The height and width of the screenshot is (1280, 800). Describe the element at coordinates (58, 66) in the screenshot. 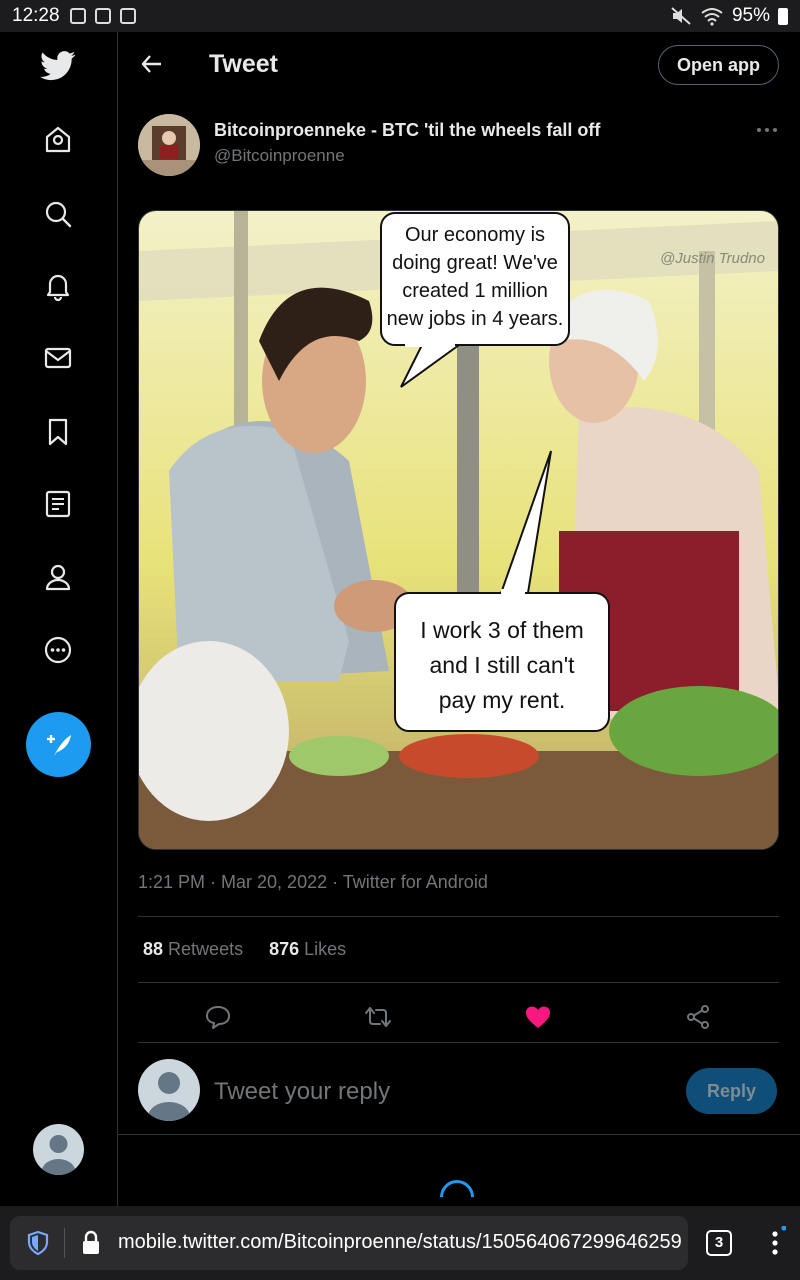

I see `twitter-logo-icon` at that location.